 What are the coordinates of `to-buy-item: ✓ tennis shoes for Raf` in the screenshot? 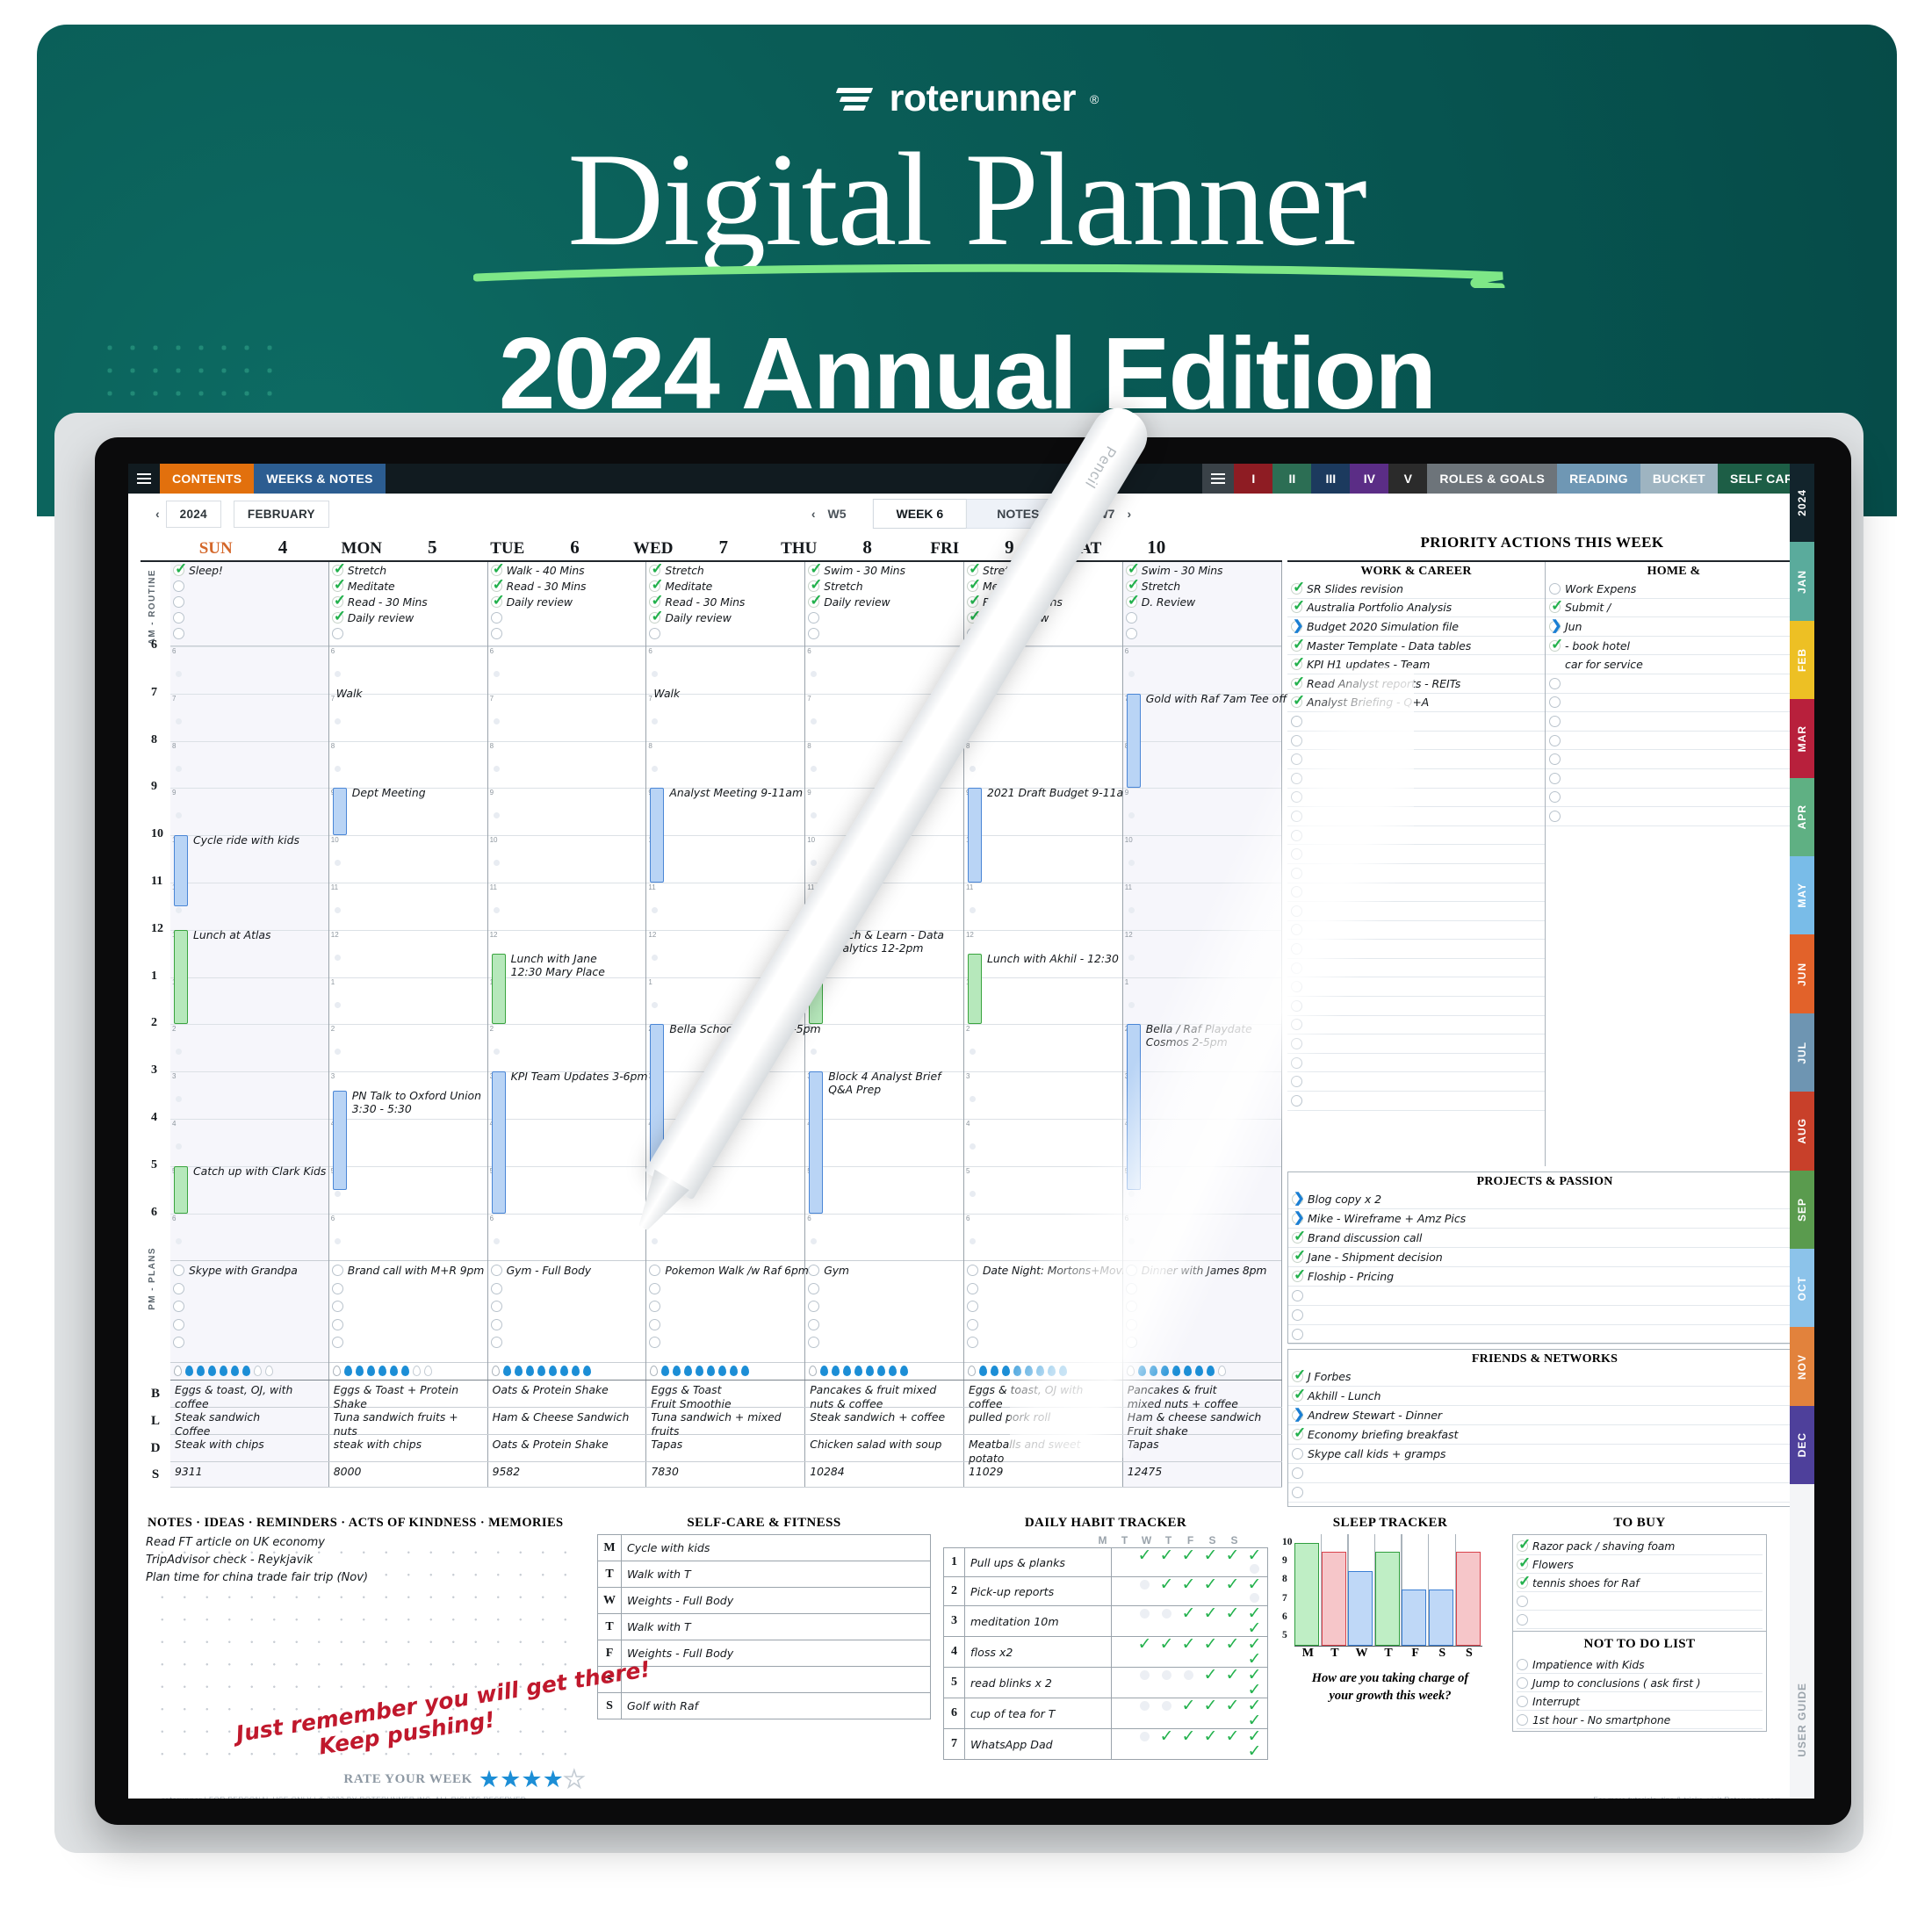 It's located at (1640, 1583).